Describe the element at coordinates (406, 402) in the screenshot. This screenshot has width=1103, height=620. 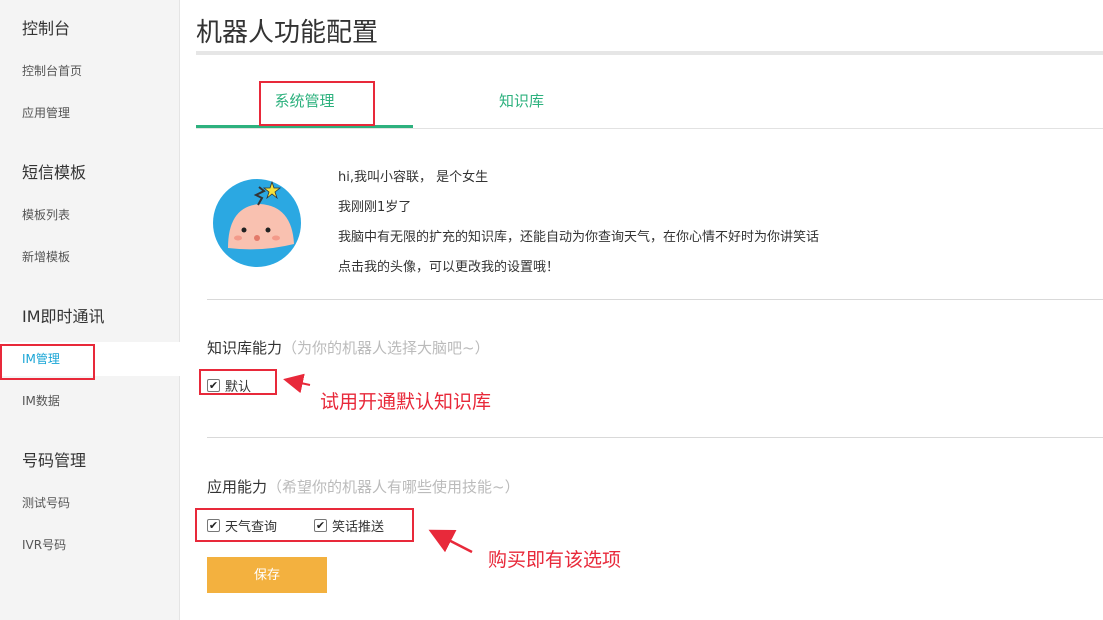
I see `annotation-knowledge-note: 试用开通默认知识库` at that location.